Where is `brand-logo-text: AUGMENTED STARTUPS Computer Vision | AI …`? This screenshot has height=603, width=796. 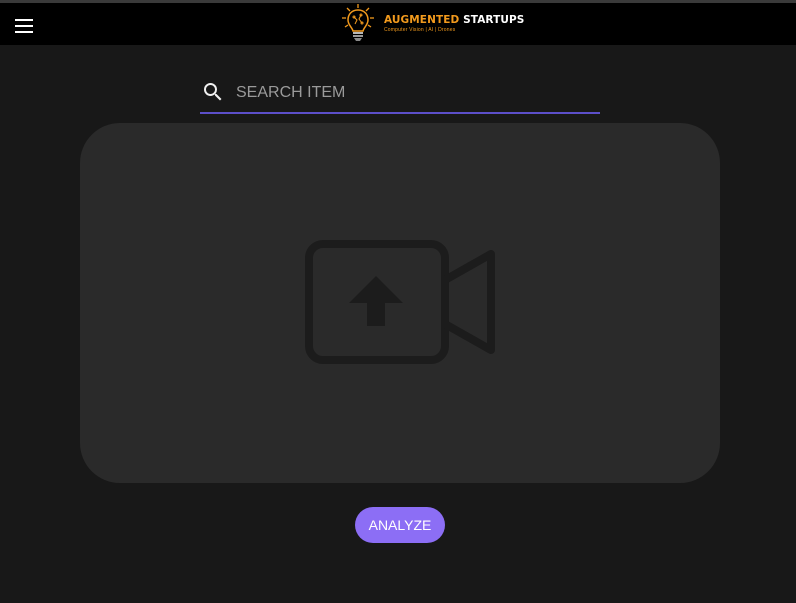 brand-logo-text: AUGMENTED STARTUPS Computer Vision | AI … is located at coordinates (454, 24).